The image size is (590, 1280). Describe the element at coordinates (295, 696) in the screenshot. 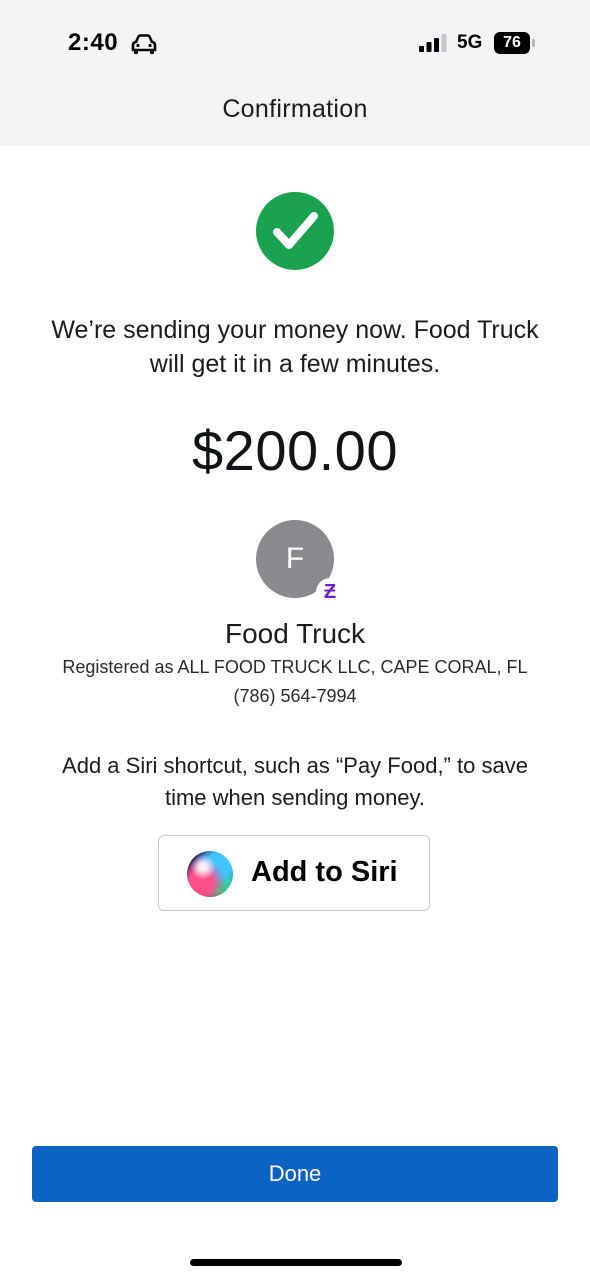

I see `recipient-phone: (786) 564-7994` at that location.